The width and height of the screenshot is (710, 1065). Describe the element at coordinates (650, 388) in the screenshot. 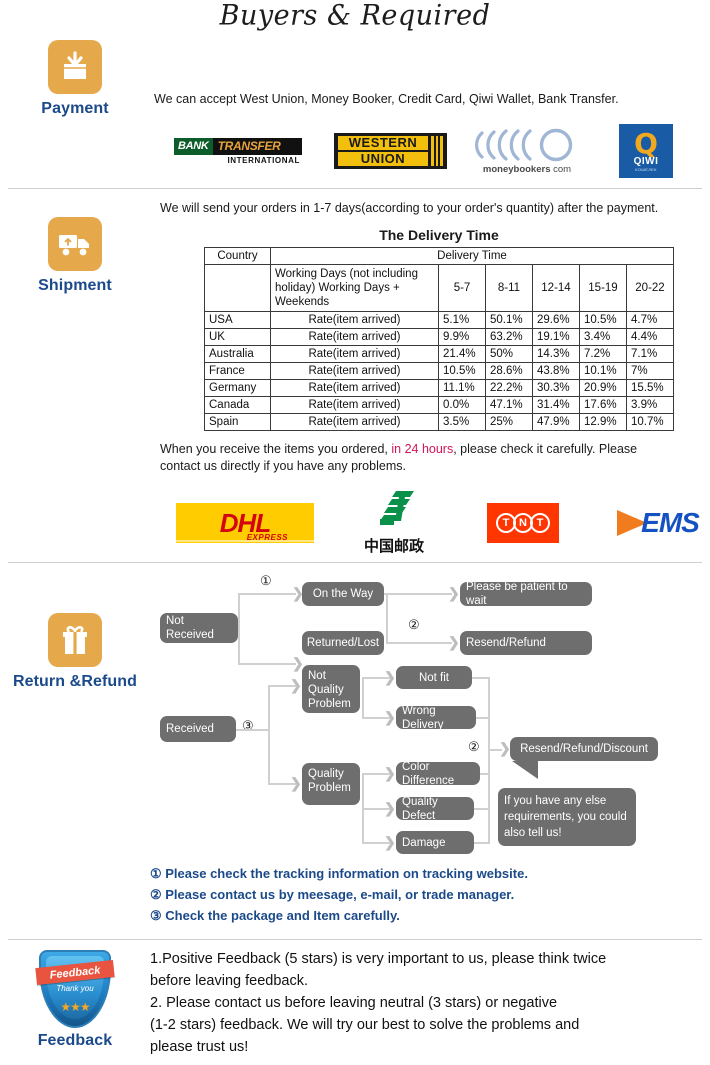

I see `cell-rate-4: 15.5%` at that location.